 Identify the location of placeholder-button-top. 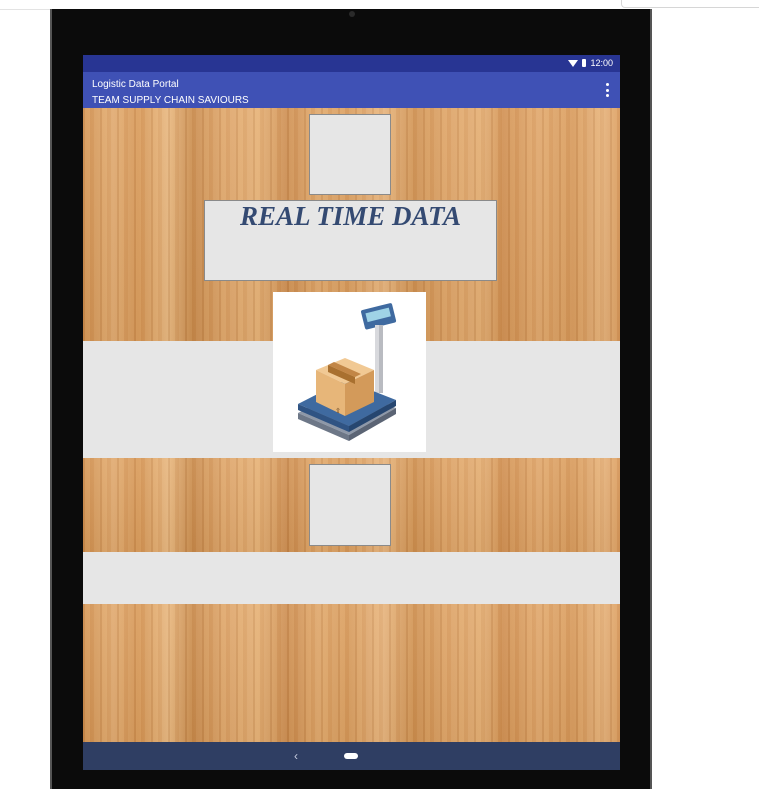
(350, 154).